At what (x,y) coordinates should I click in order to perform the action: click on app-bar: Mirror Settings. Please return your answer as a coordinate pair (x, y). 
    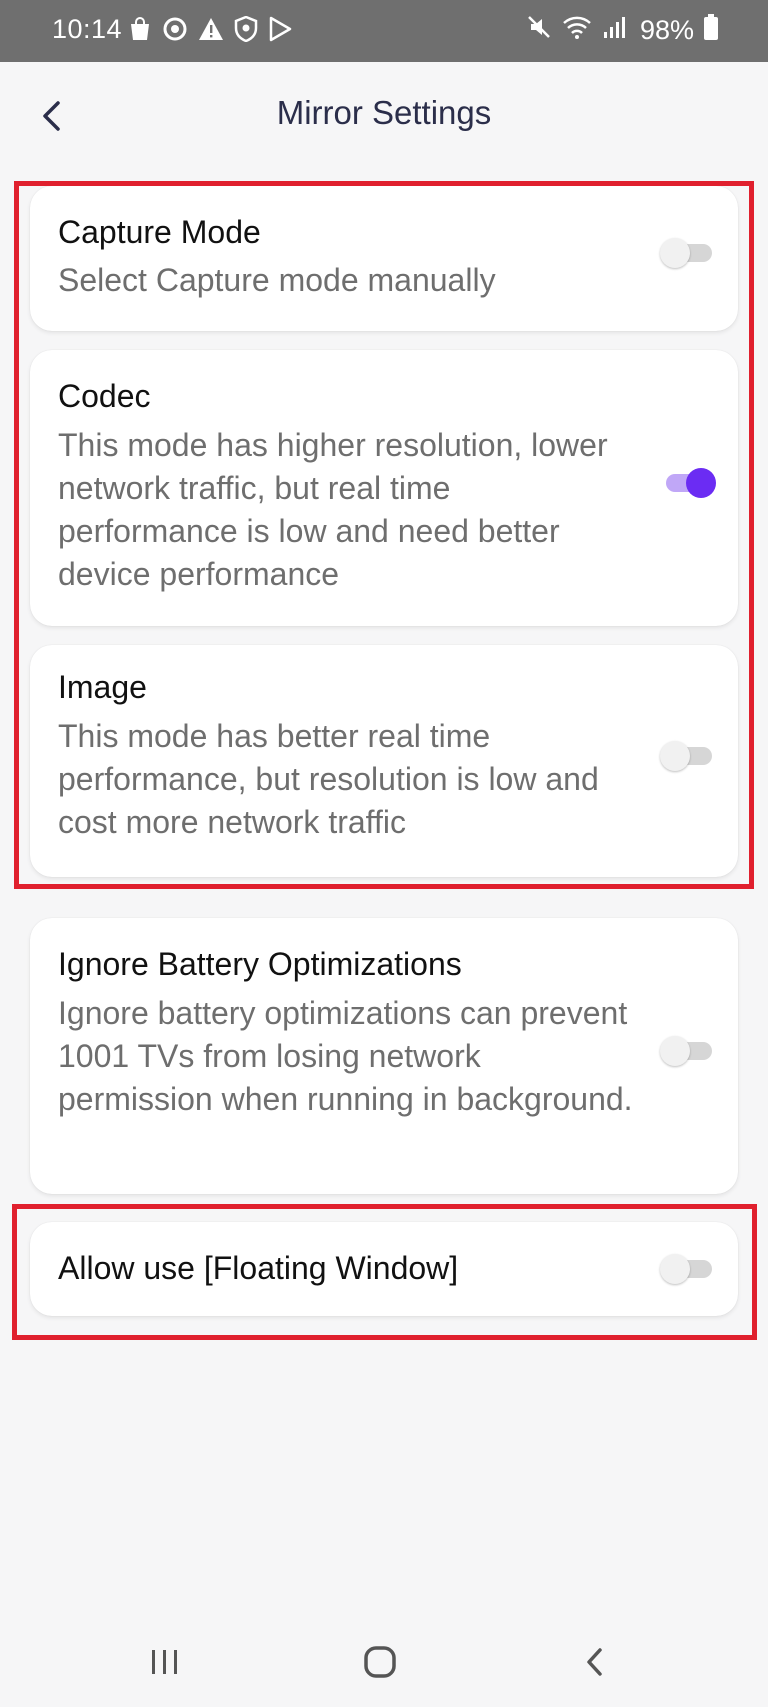
    Looking at the image, I should click on (384, 117).